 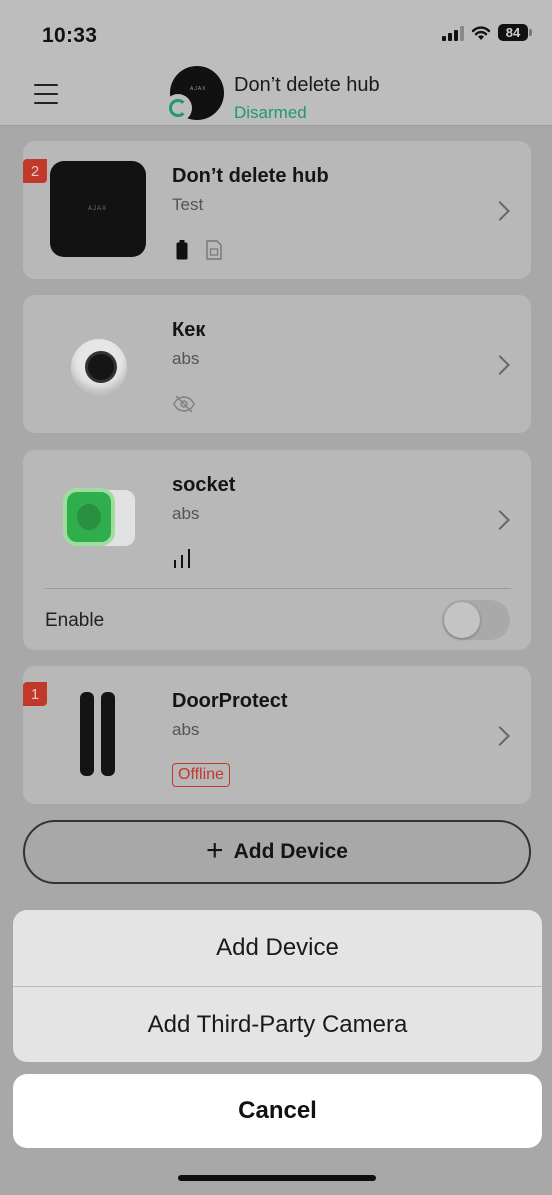 What do you see at coordinates (277, 1178) in the screenshot?
I see `home-indicator` at bounding box center [277, 1178].